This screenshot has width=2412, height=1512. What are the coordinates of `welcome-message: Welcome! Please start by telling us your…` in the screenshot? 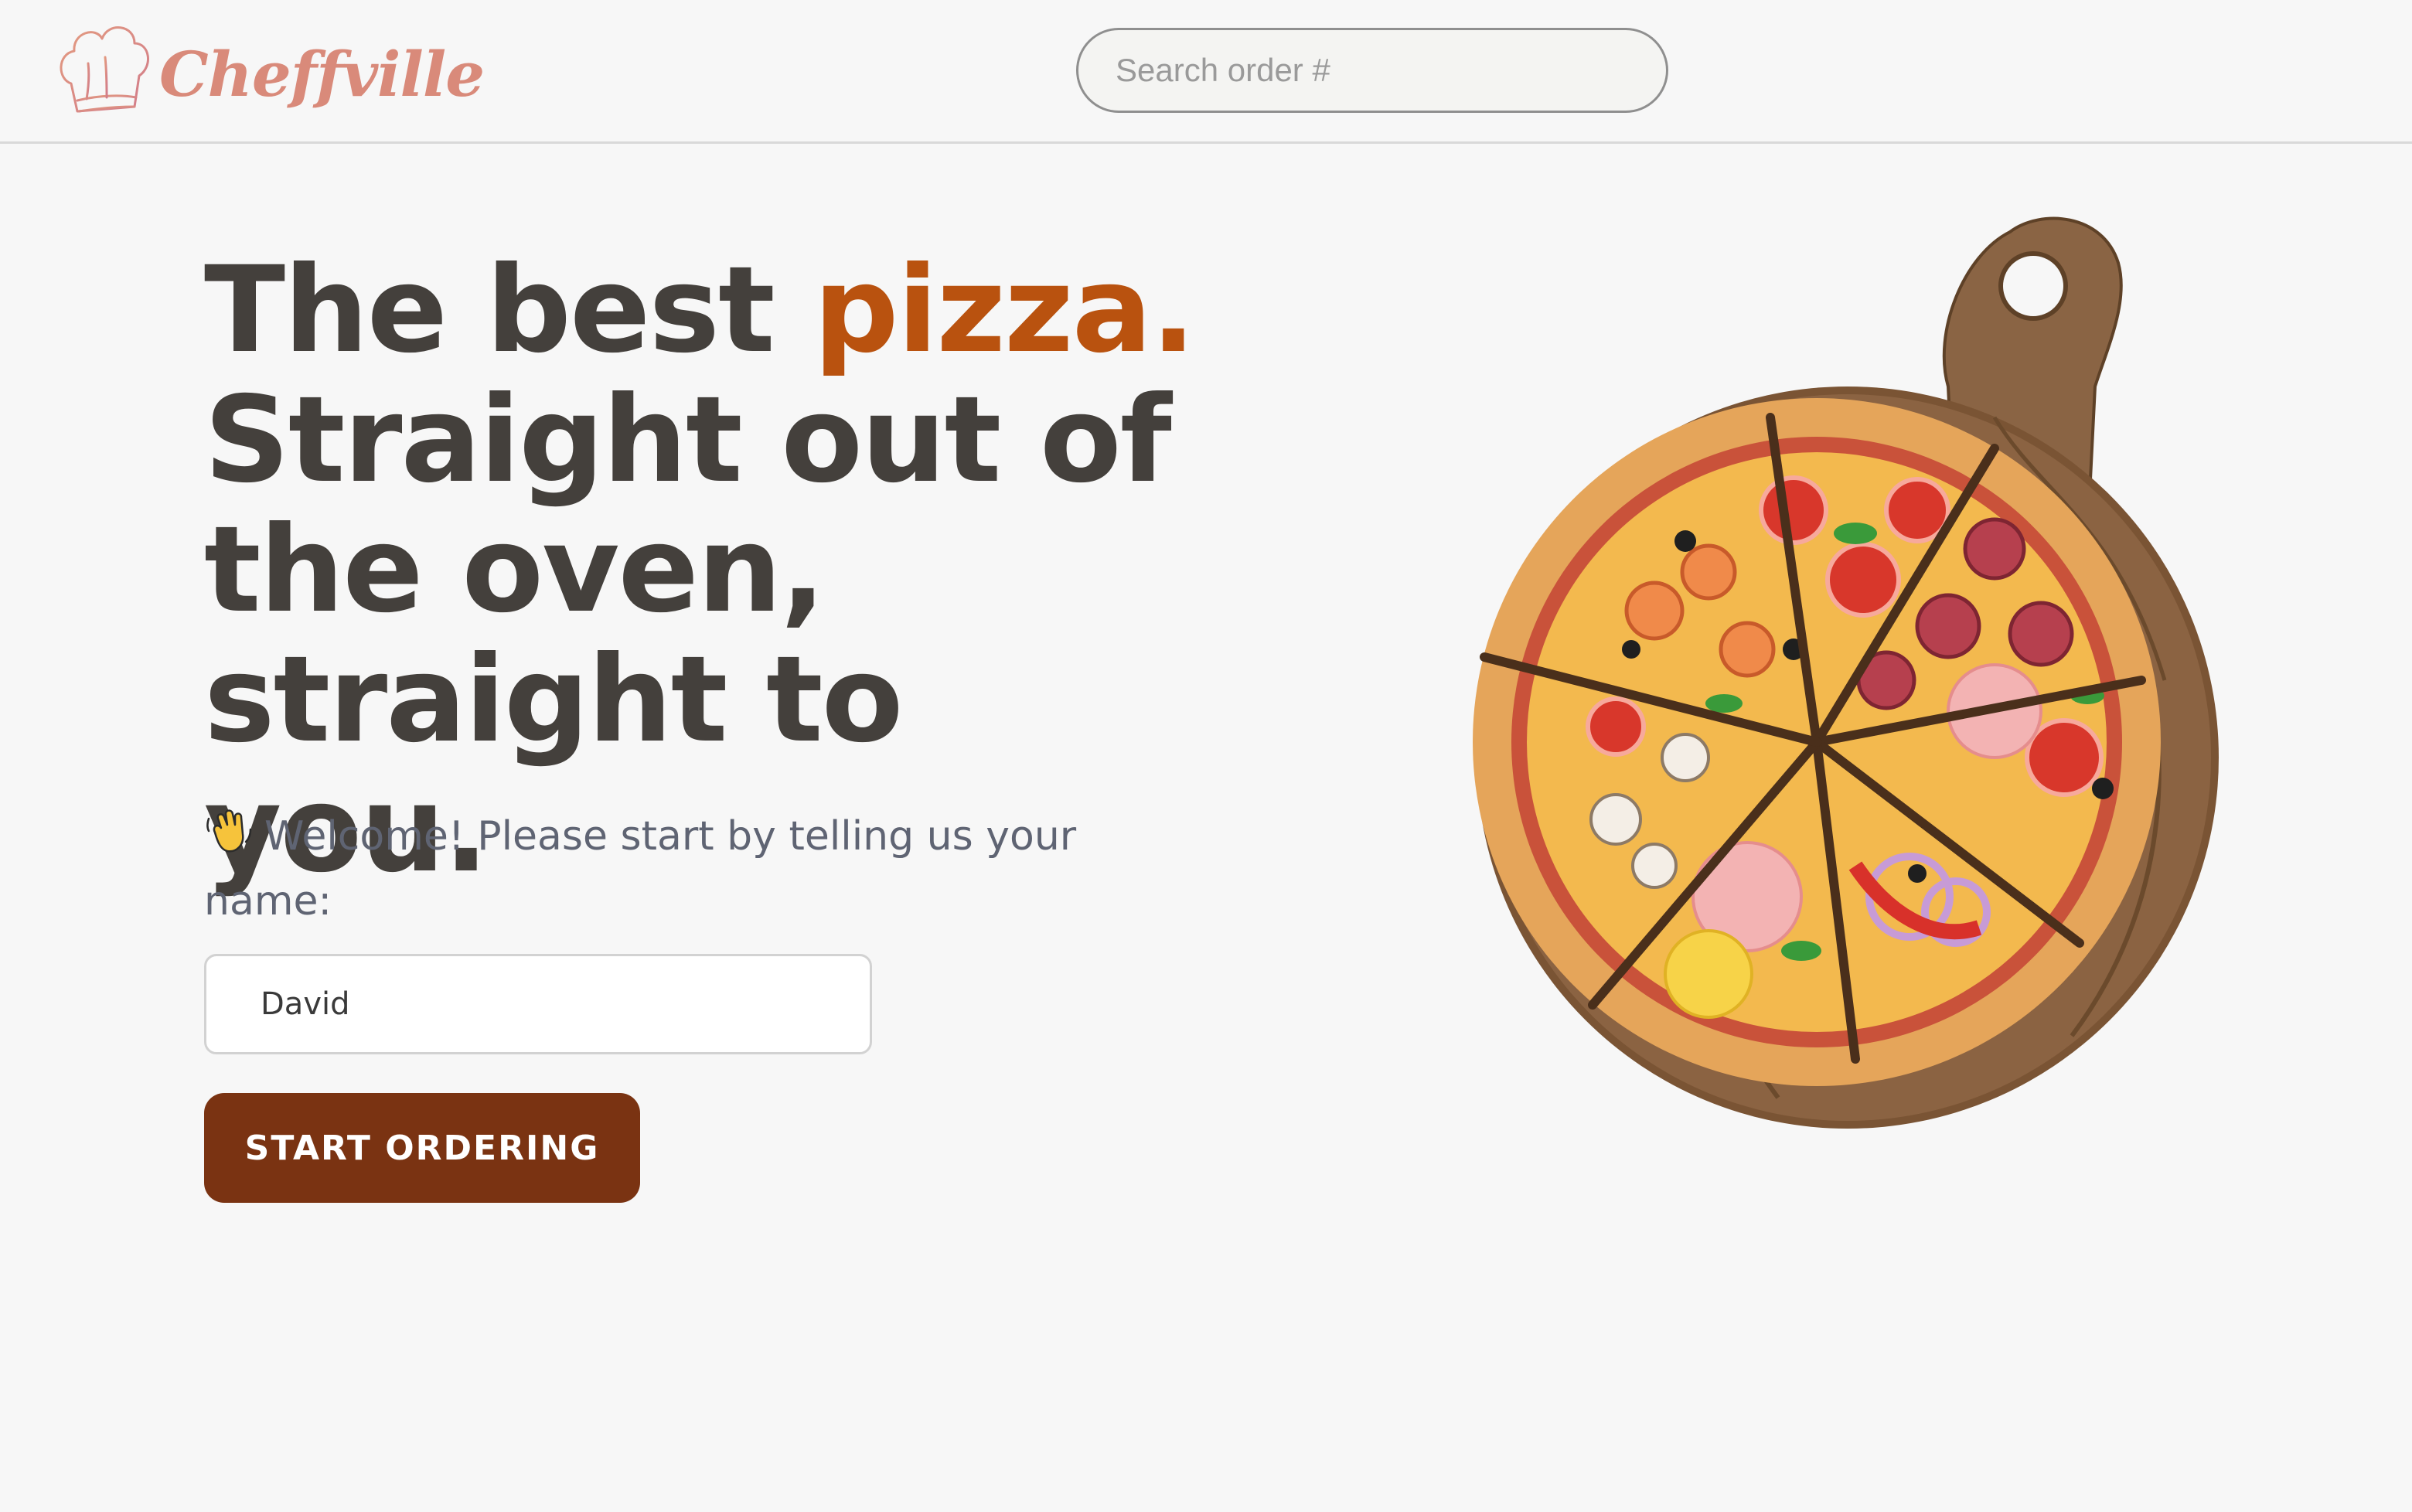 It's located at (648, 869).